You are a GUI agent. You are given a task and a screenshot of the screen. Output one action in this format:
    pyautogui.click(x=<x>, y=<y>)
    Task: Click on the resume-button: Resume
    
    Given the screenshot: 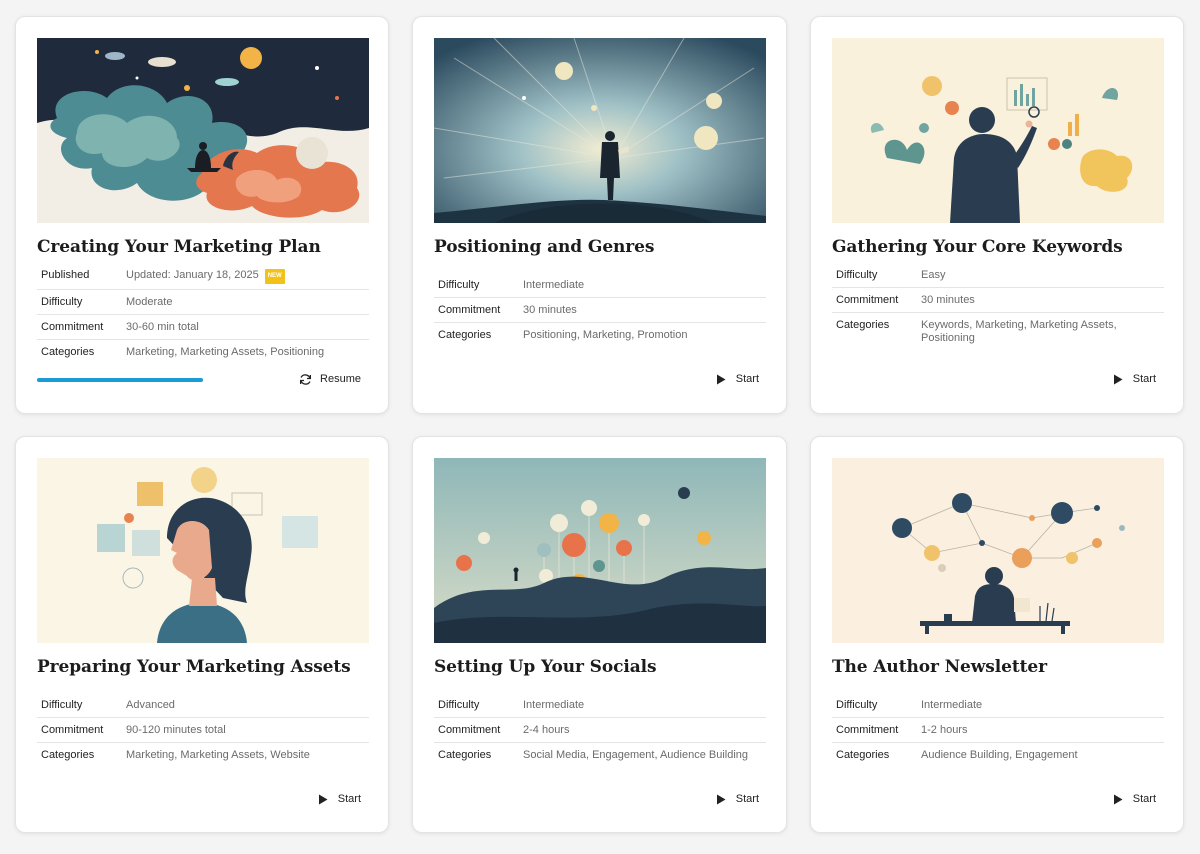 What is the action you would take?
    pyautogui.click(x=329, y=379)
    